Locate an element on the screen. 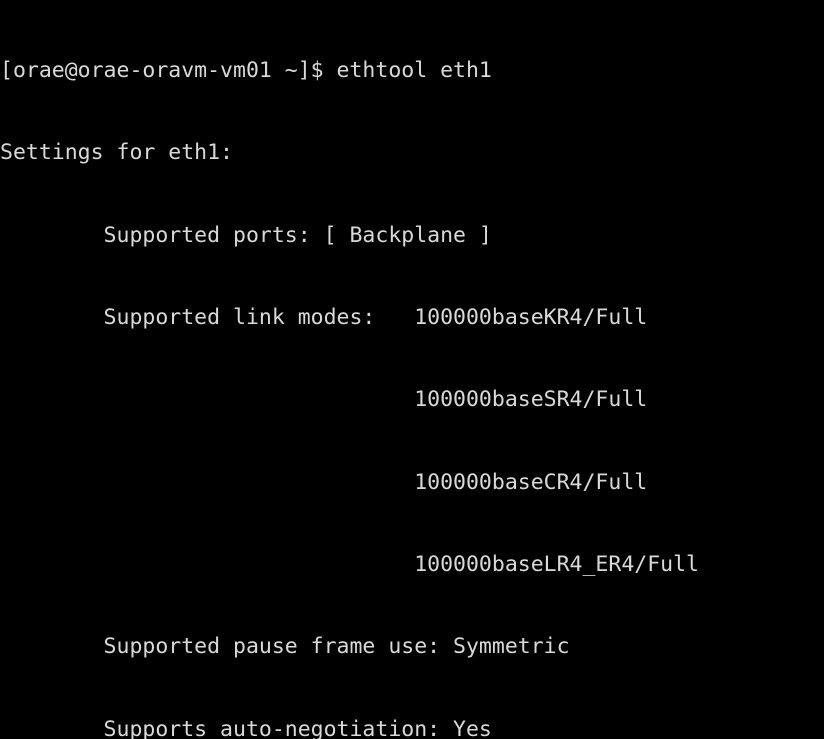  terminal-line-supported-ports: Supported ports: [ Backplane ] is located at coordinates (246, 235).